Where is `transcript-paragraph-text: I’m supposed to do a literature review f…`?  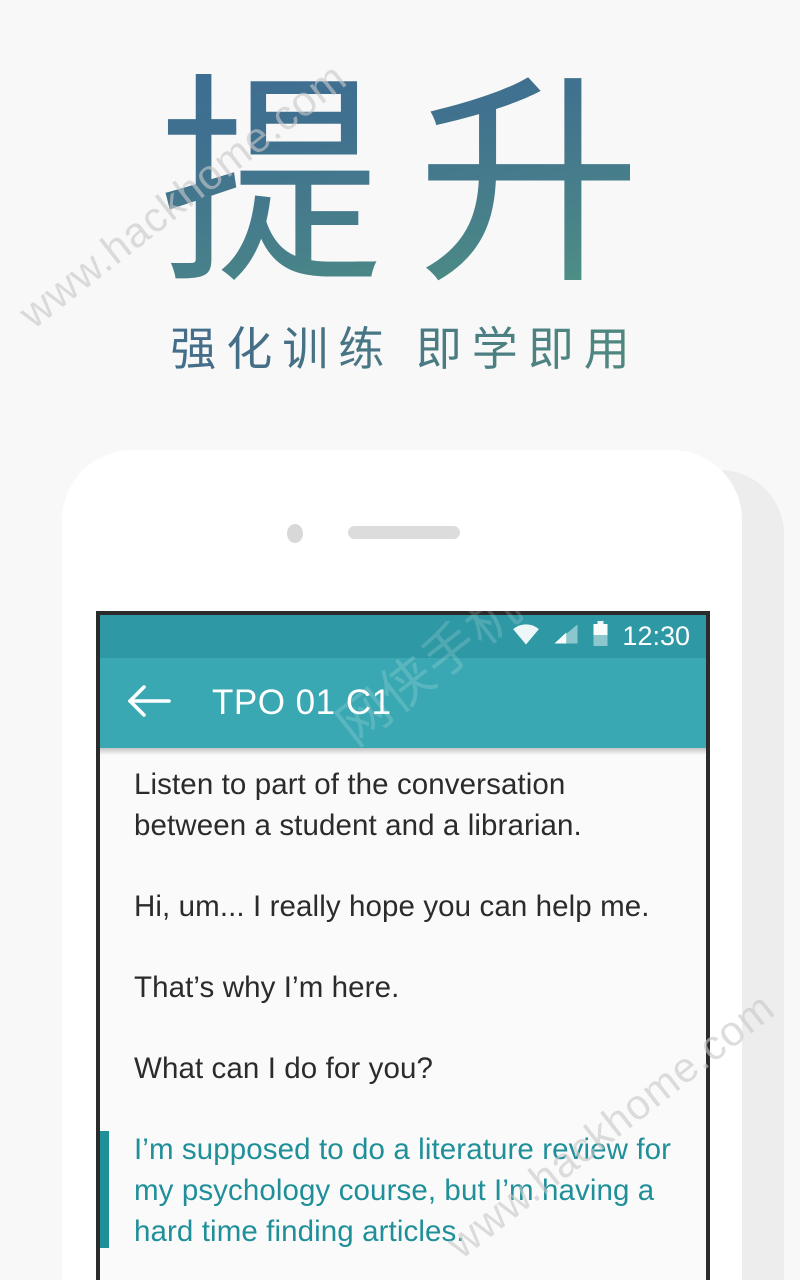 transcript-paragraph-text: I’m supposed to do a literature review f… is located at coordinates (403, 1190).